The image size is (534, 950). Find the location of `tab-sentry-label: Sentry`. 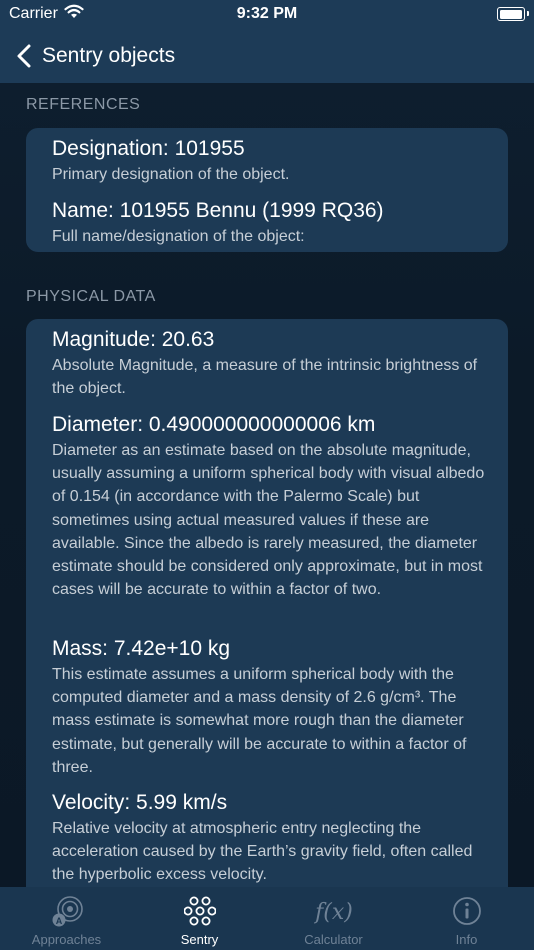

tab-sentry-label: Sentry is located at coordinates (199, 939).